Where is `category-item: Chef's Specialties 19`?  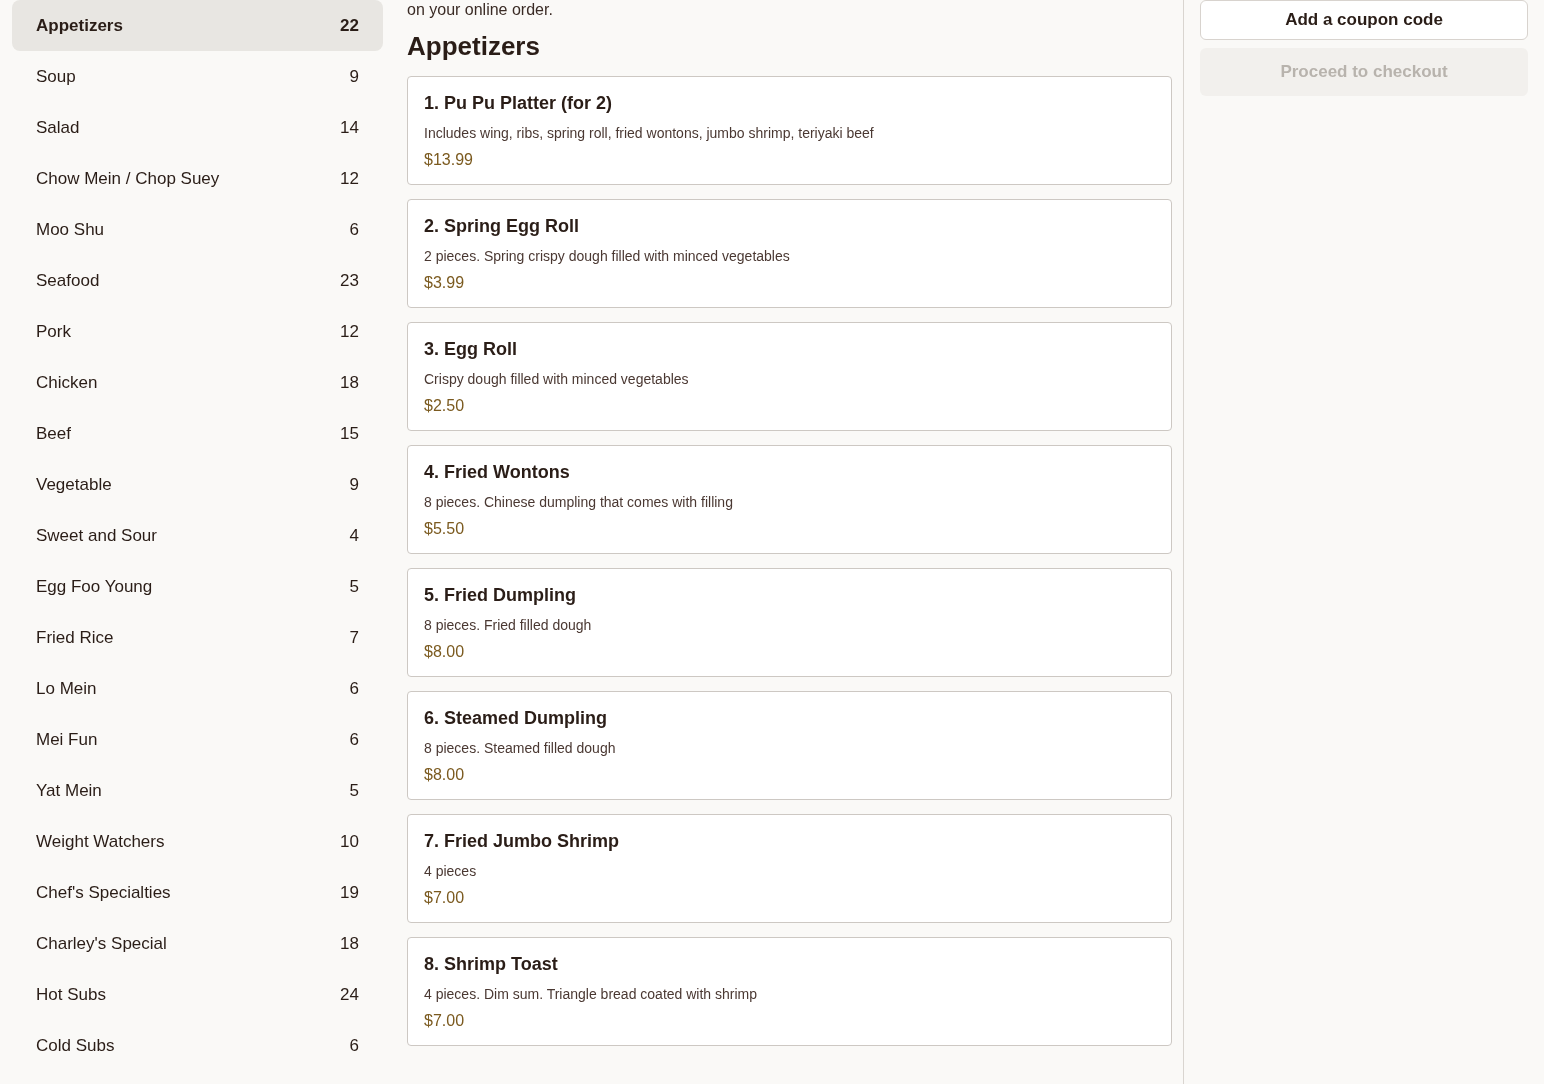 category-item: Chef's Specialties 19 is located at coordinates (197, 892).